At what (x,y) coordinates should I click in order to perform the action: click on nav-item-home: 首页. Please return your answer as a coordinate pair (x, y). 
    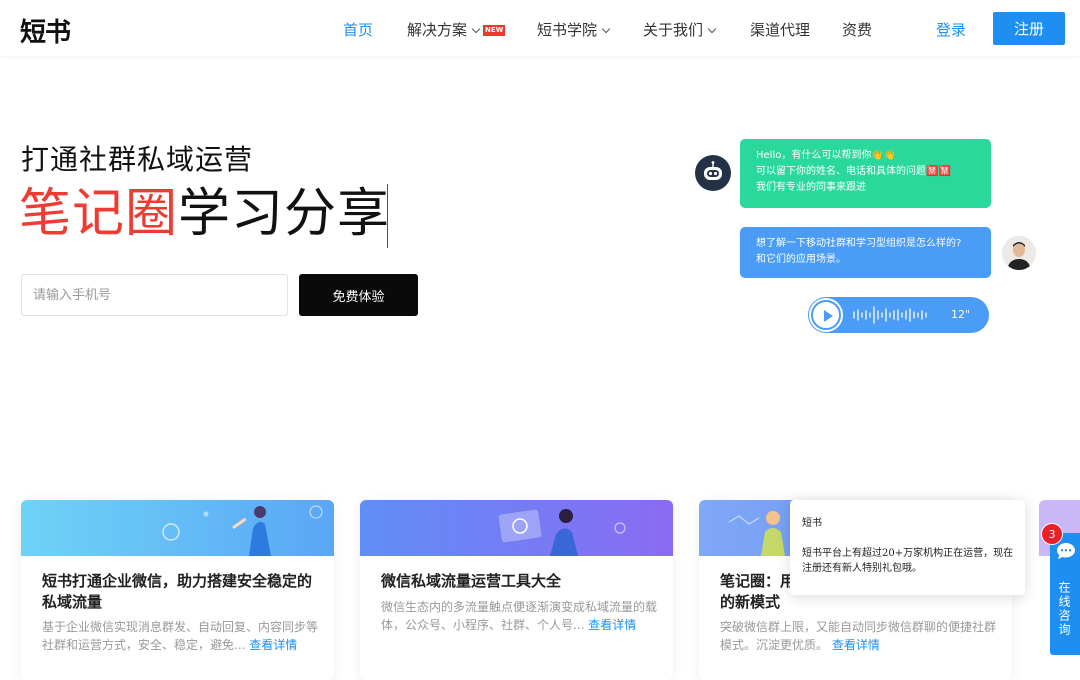
    Looking at the image, I should click on (358, 29).